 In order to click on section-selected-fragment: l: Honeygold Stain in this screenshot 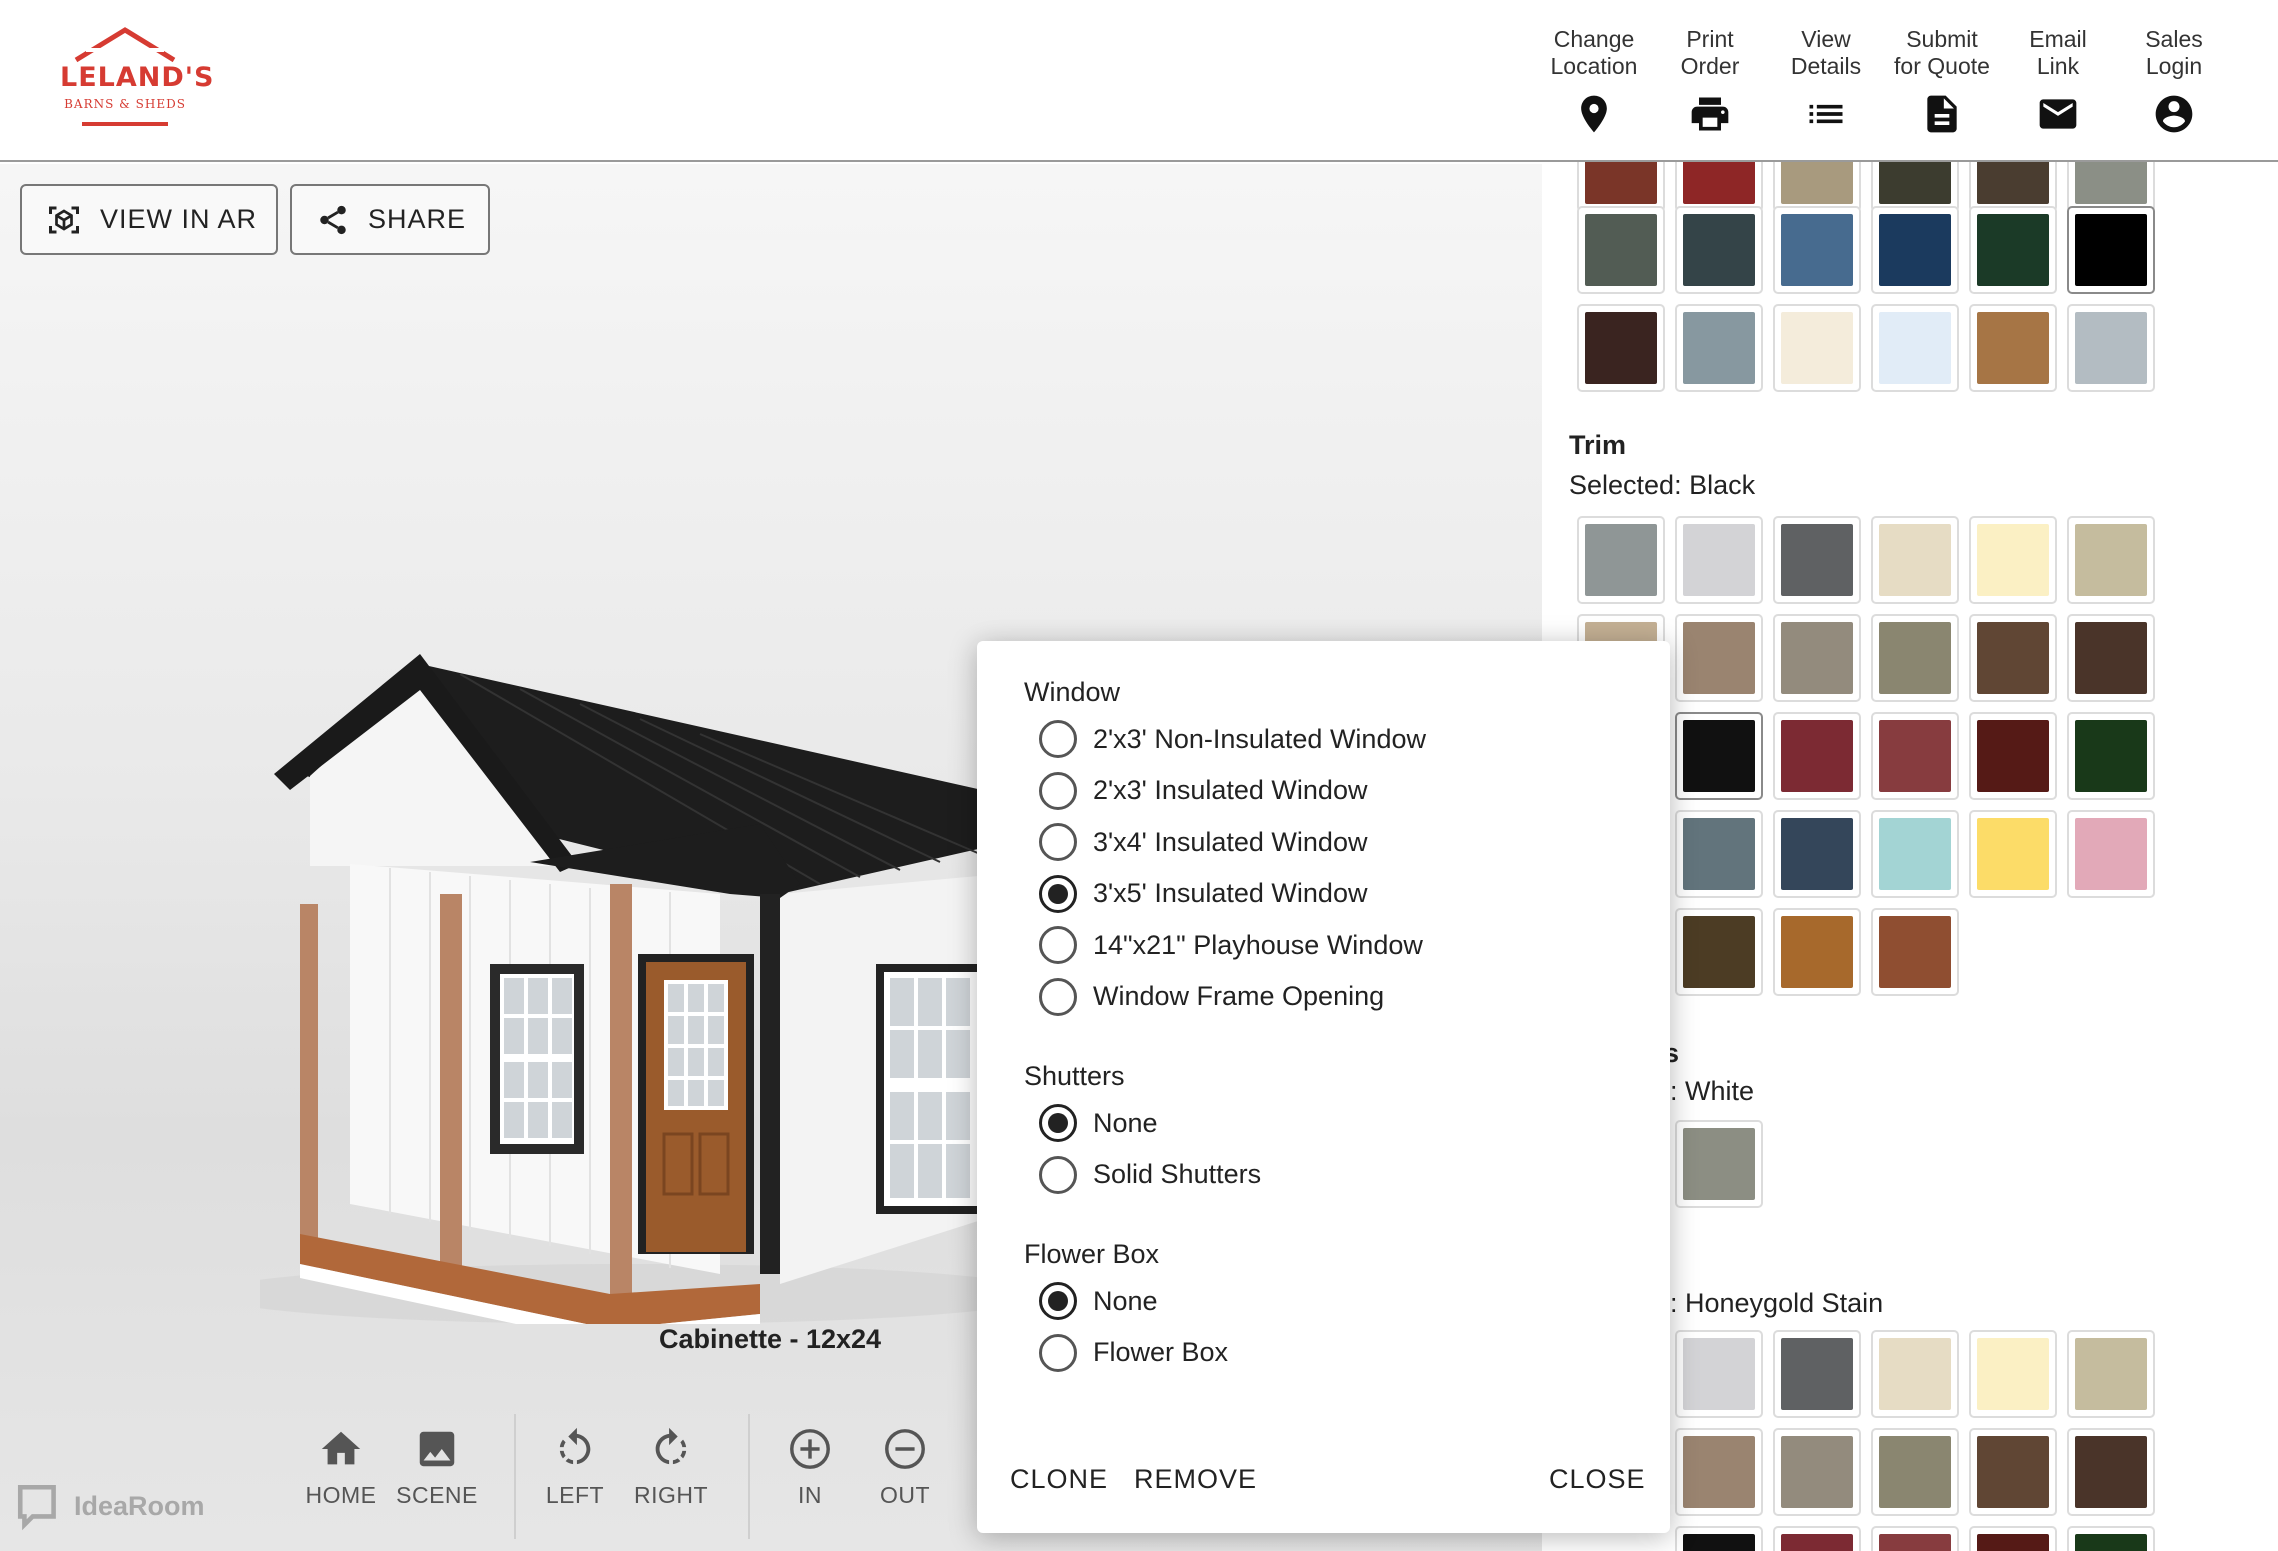, I will do `click(1774, 1303)`.